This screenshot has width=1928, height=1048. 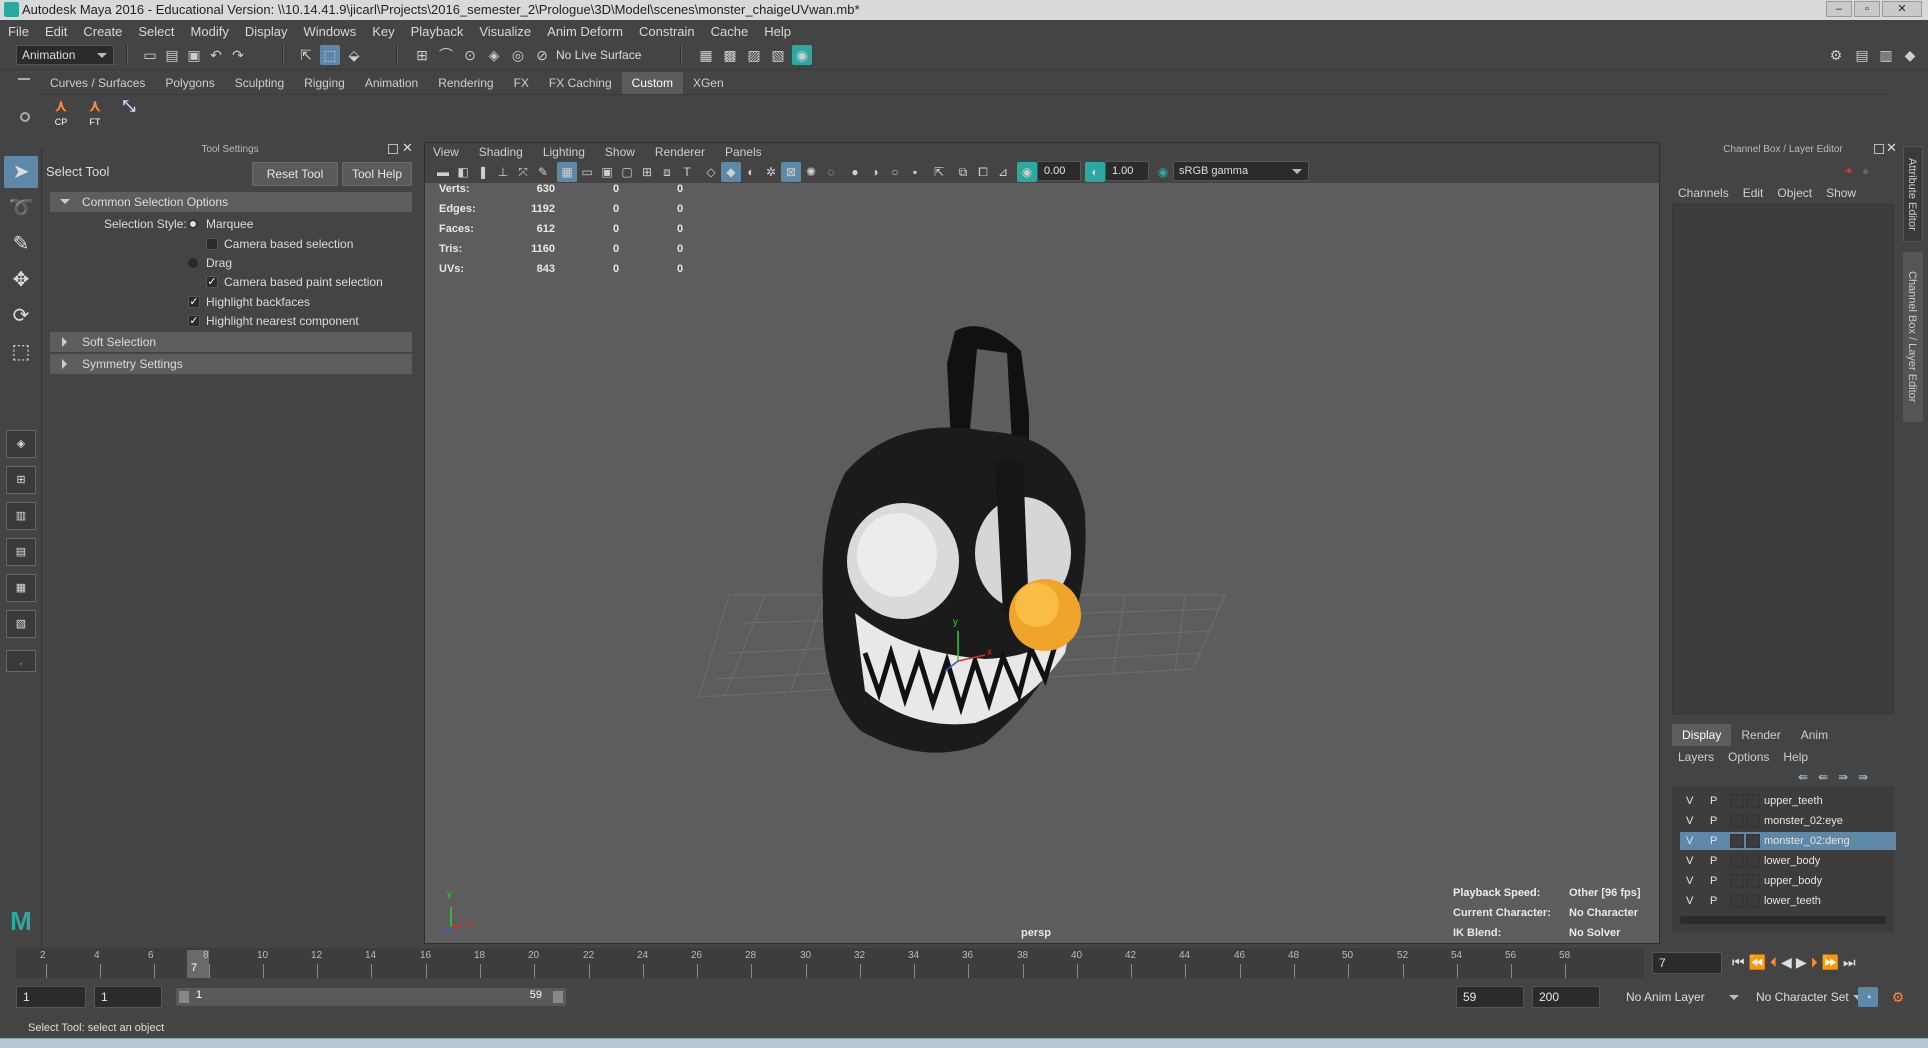 I want to click on soft-selection-header: Soft Selection, so click(x=231, y=342).